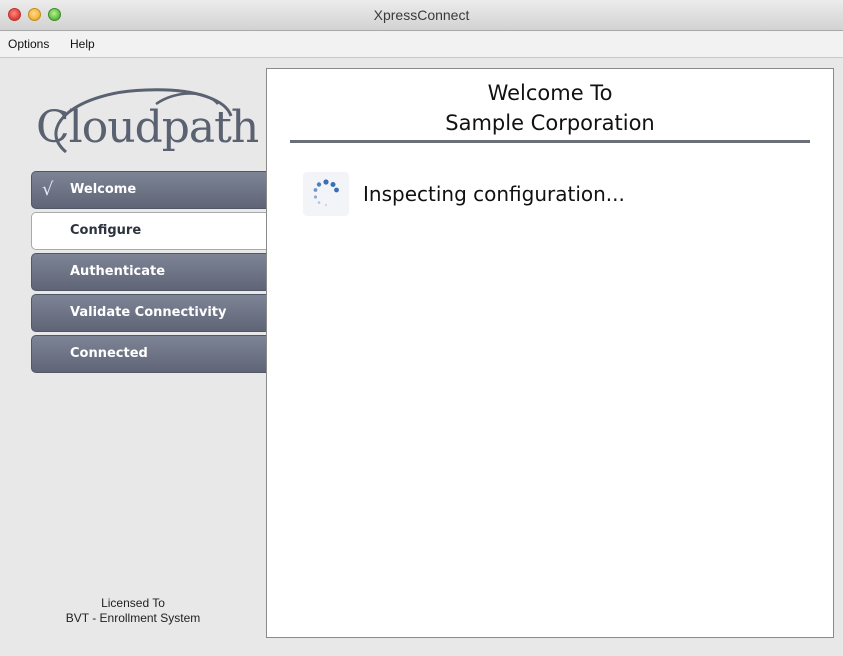  What do you see at coordinates (28, 44) in the screenshot?
I see `menu-options: Options` at bounding box center [28, 44].